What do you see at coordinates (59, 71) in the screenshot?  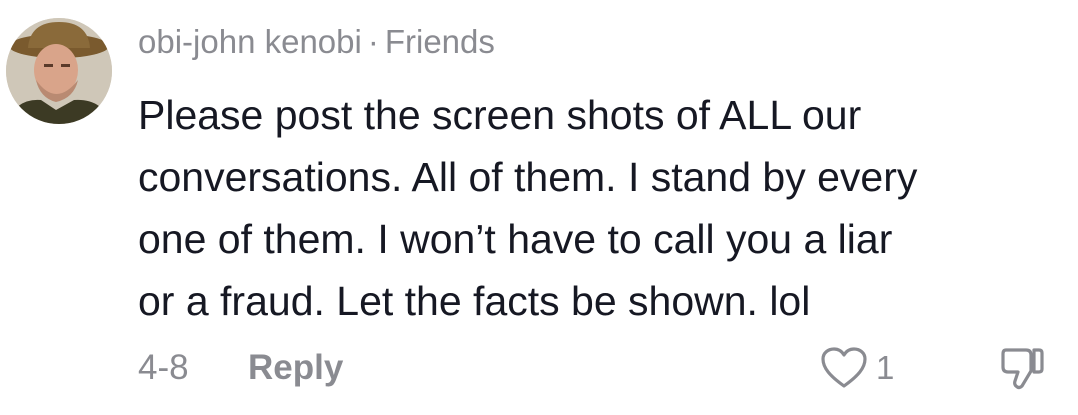 I see `avatar` at bounding box center [59, 71].